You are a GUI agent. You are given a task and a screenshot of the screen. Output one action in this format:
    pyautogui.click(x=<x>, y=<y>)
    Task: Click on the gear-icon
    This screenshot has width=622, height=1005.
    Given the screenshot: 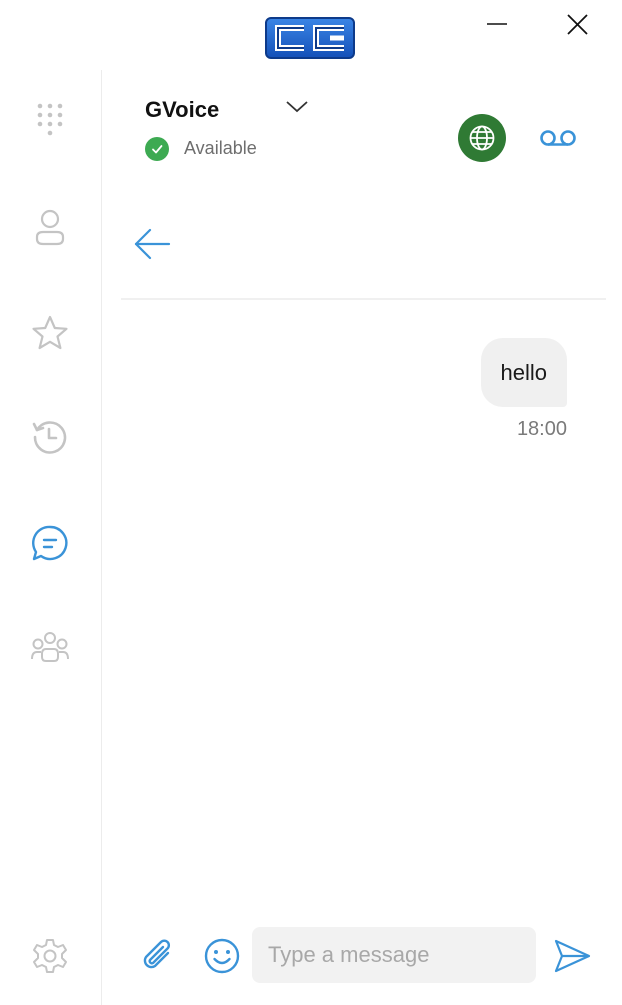 What is the action you would take?
    pyautogui.click(x=50, y=956)
    